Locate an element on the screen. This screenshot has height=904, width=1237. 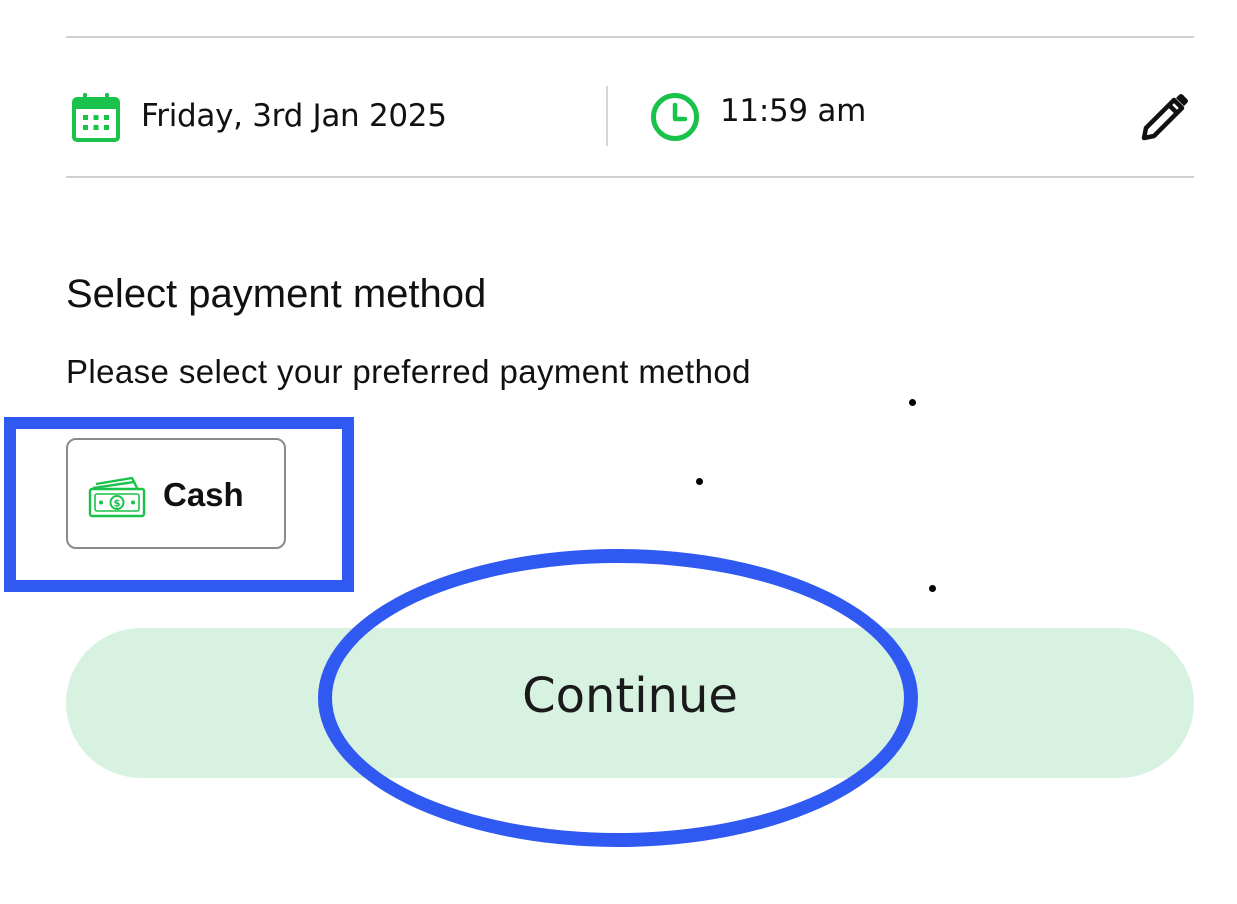
calendar-icon is located at coordinates (96, 117).